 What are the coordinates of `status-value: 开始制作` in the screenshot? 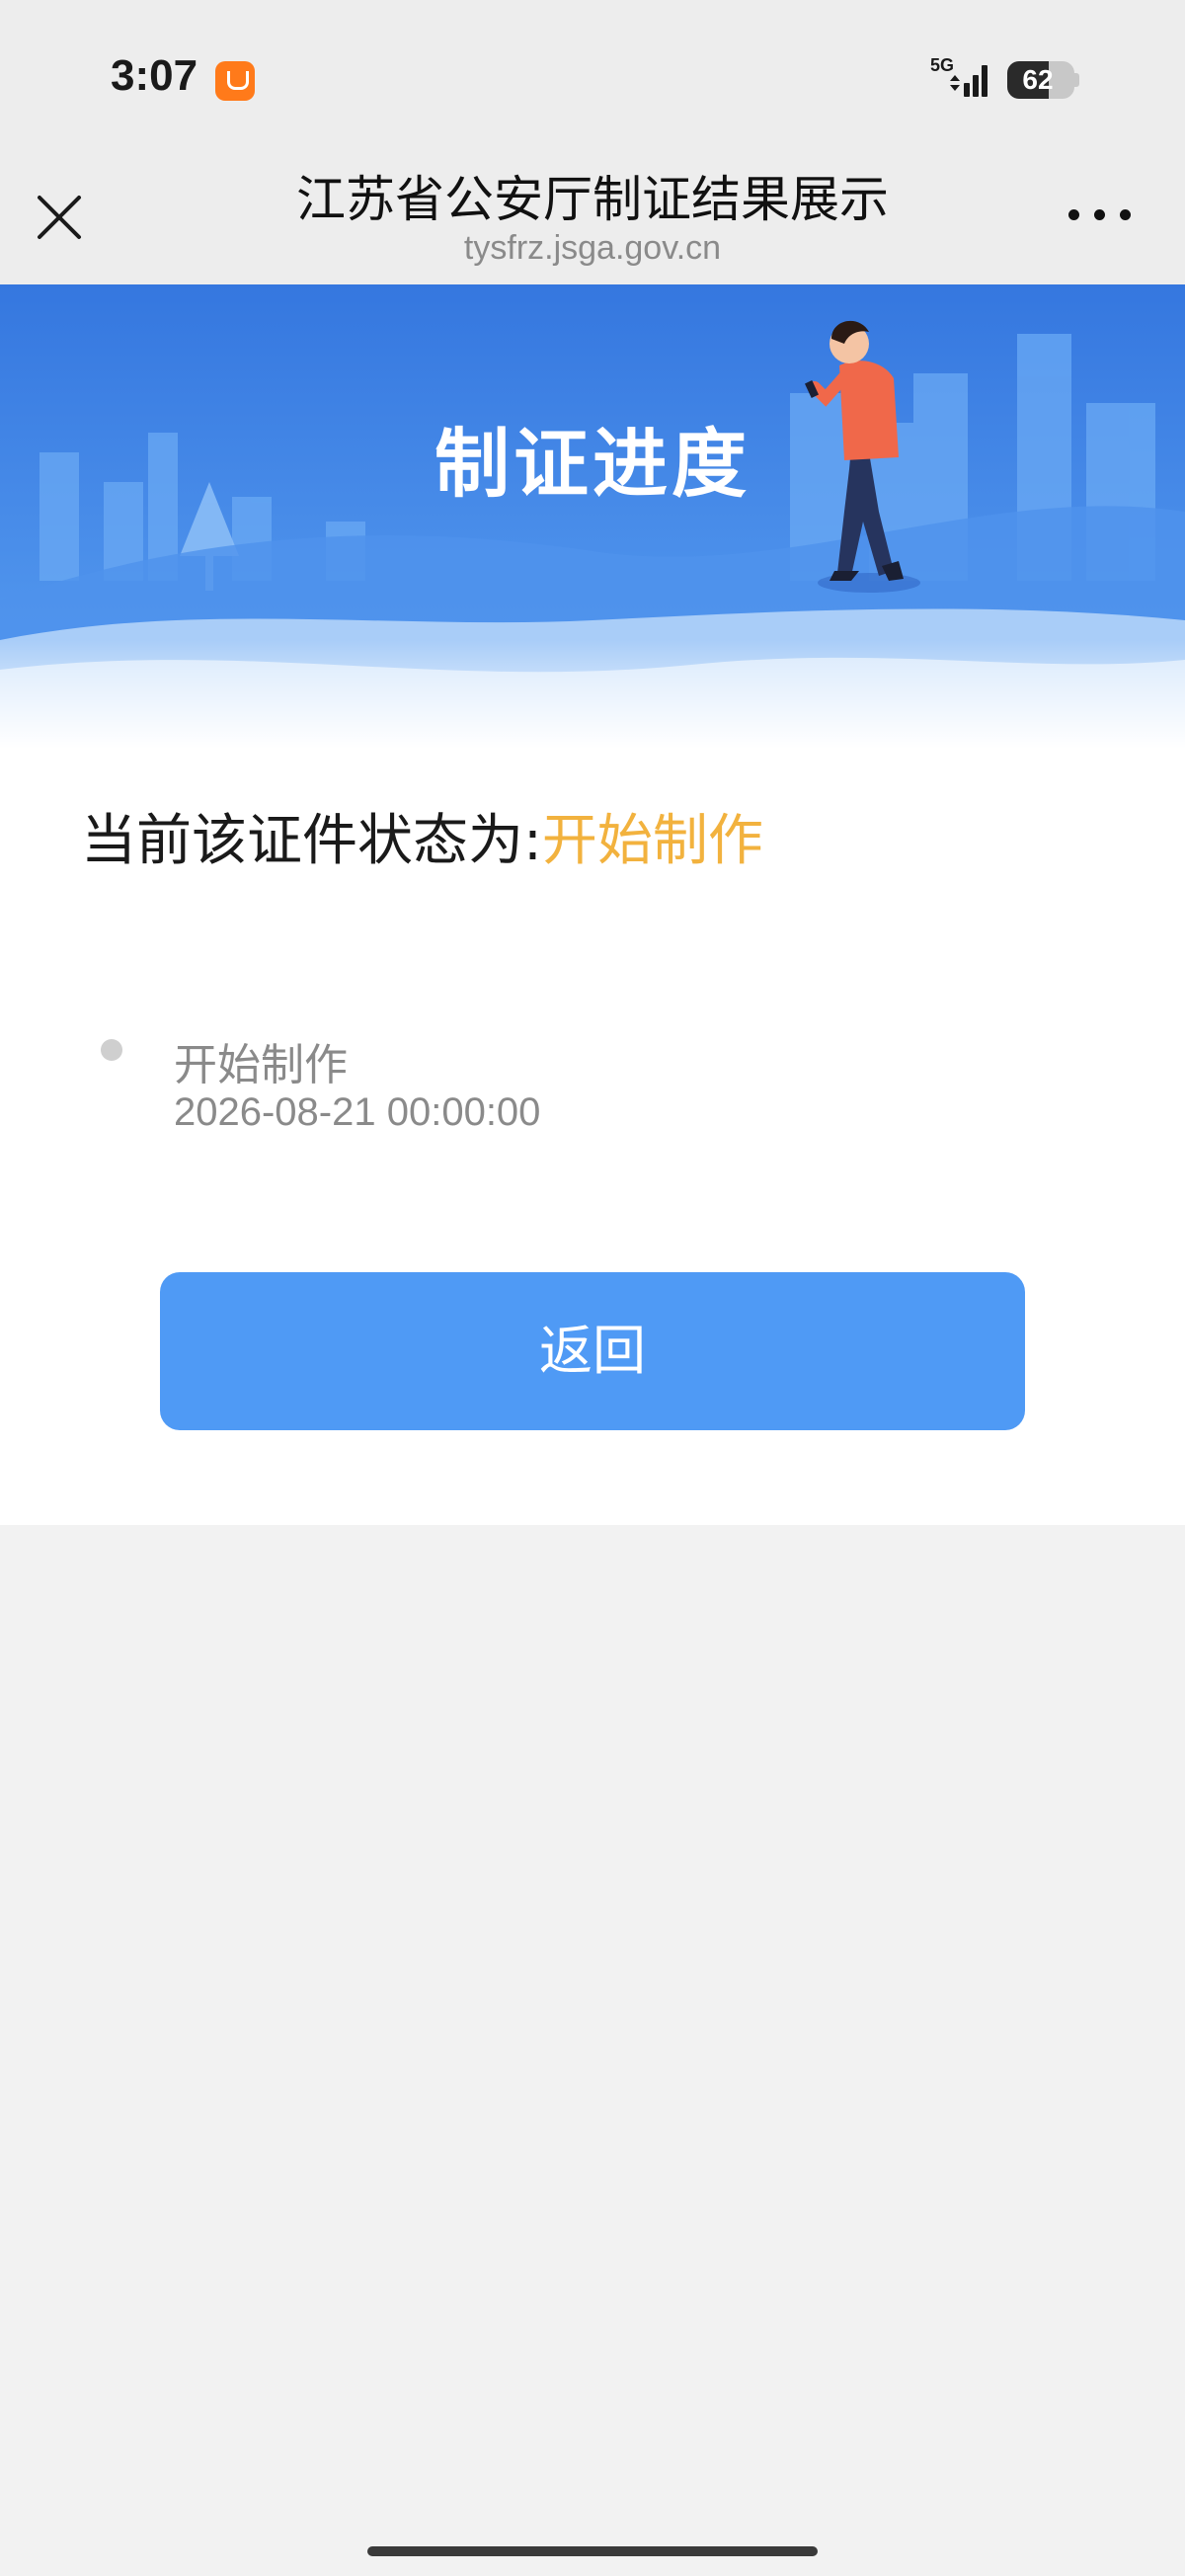 It's located at (652, 841).